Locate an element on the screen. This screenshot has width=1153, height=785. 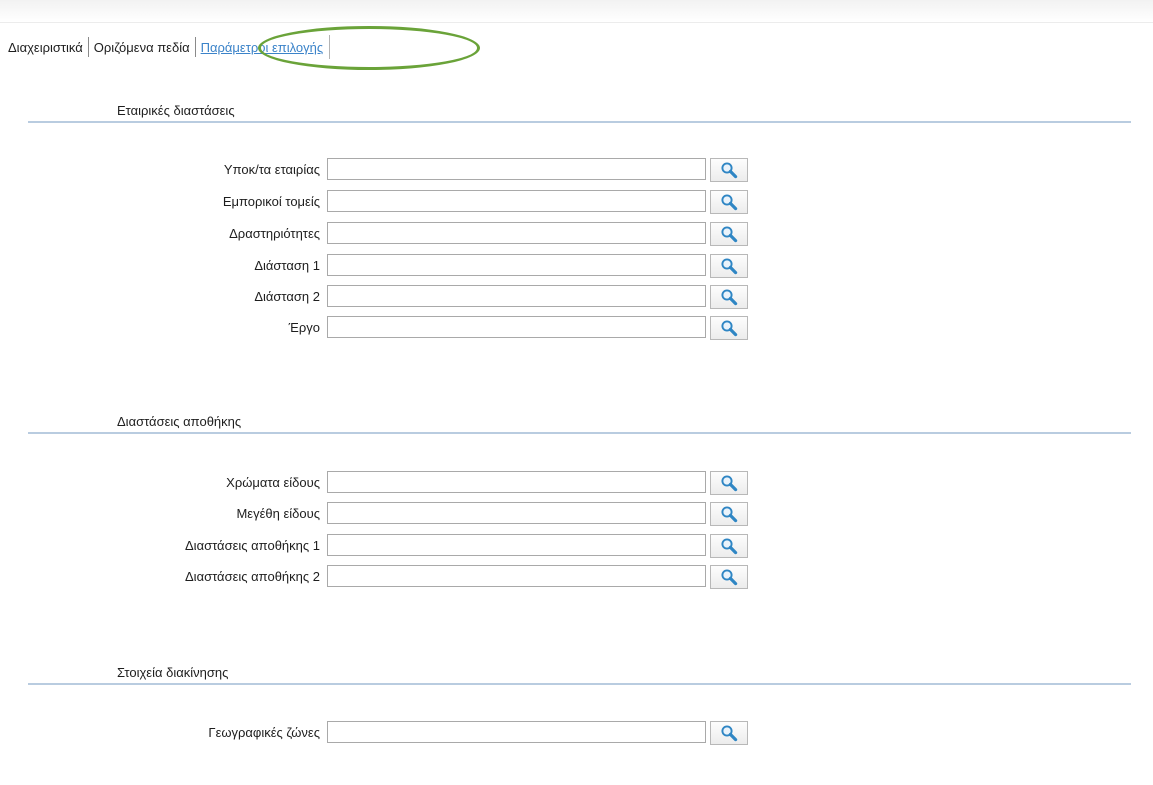
field-row-project: Έργο is located at coordinates (380, 328).